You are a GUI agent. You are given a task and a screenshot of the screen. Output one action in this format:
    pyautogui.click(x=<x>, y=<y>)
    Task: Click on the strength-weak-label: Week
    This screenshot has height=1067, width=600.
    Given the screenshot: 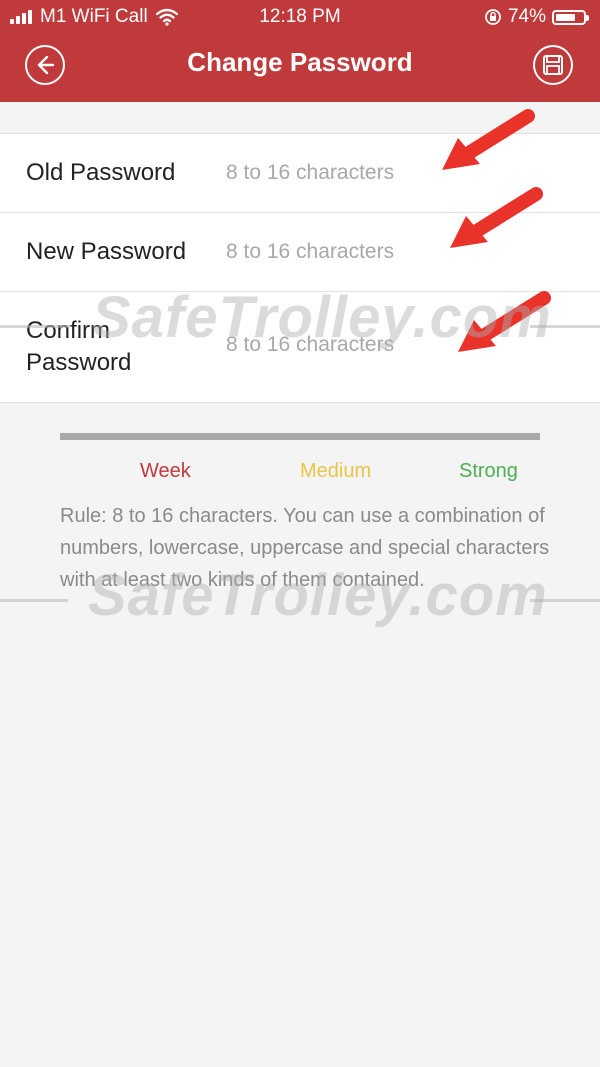 What is the action you would take?
    pyautogui.click(x=165, y=471)
    